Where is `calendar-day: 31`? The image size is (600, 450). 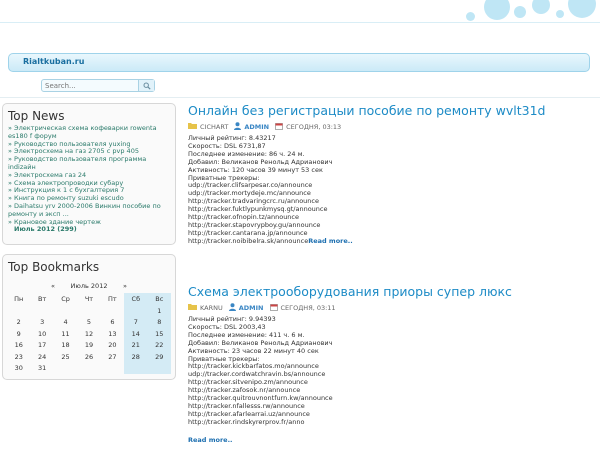 calendar-day: 31 is located at coordinates (41, 369).